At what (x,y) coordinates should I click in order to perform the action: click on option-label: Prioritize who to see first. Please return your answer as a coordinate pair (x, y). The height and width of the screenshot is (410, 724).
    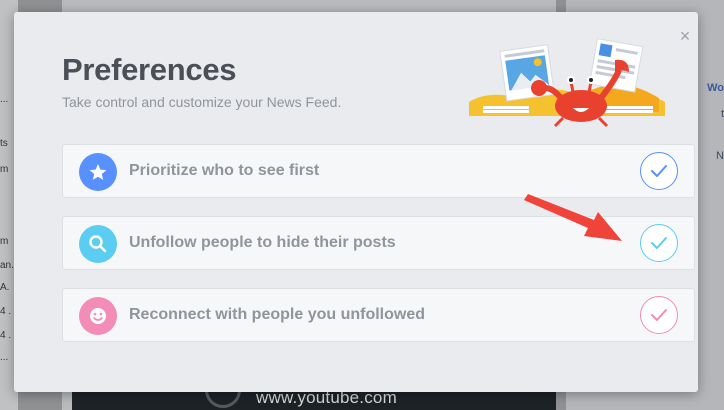
    Looking at the image, I should click on (224, 170).